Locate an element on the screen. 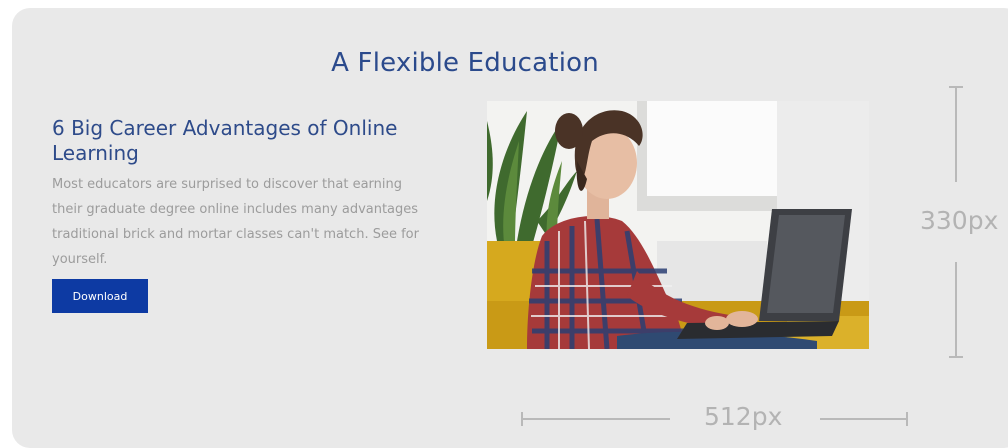  width-dimension-line-right is located at coordinates (864, 419).